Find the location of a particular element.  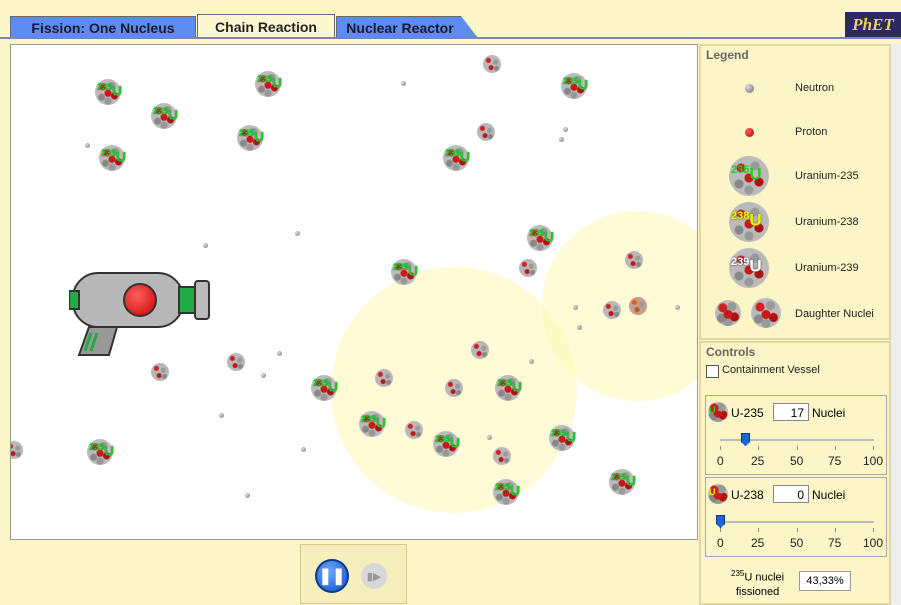

uranium-238-icon: 238U is located at coordinates (749, 222).